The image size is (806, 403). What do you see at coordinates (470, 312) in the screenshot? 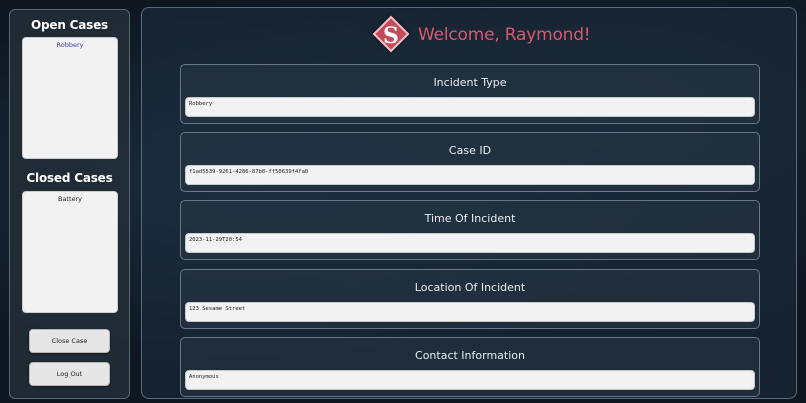
I see `location-of-incident-field: 123 Sesame Street` at bounding box center [470, 312].